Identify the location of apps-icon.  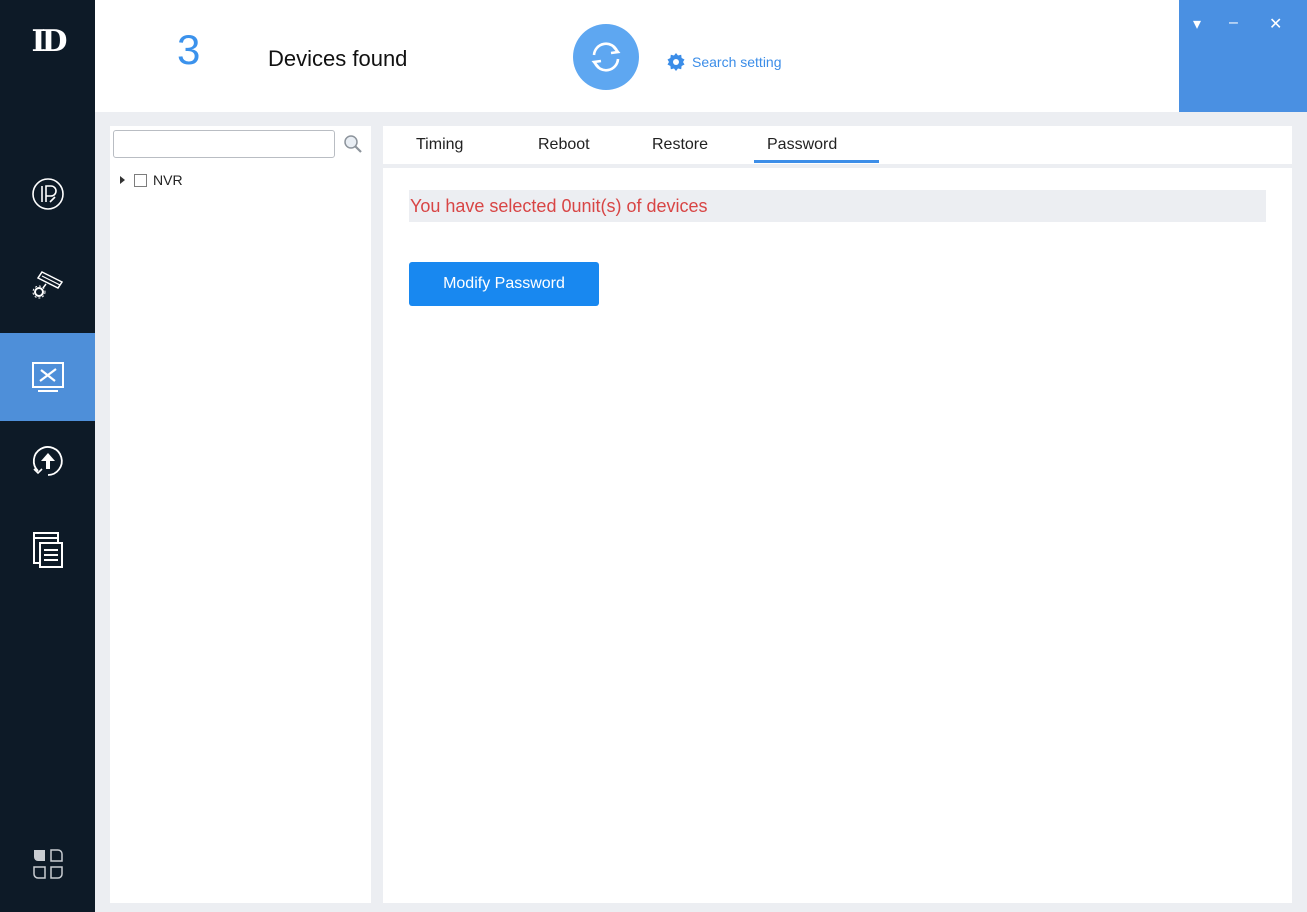
(47, 864).